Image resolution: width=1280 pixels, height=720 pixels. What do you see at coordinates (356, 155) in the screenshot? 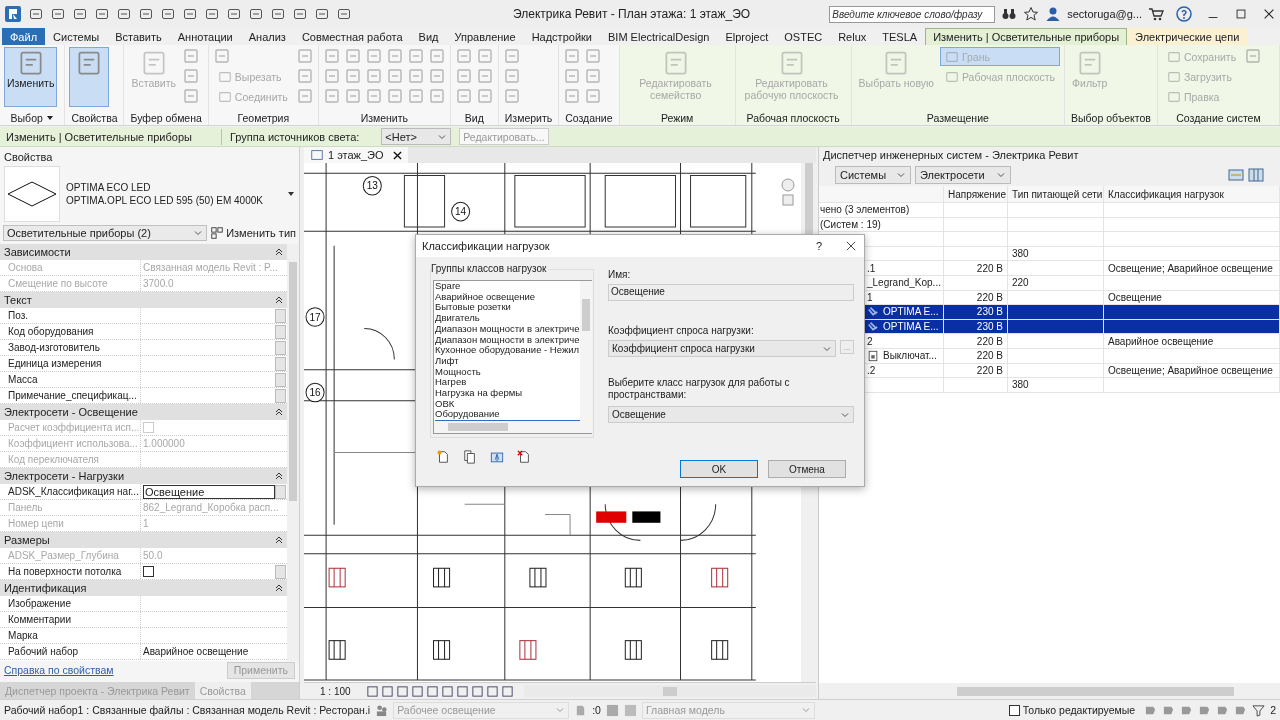
I see `view-tab: 1 этаж_ЭО` at bounding box center [356, 155].